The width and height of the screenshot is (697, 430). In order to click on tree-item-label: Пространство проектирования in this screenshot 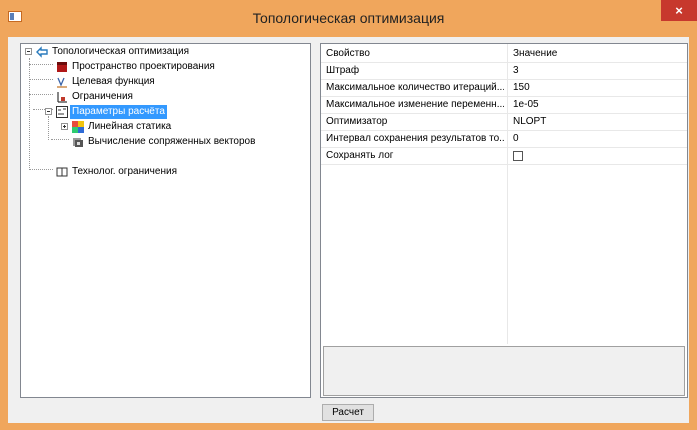, I will do `click(143, 66)`.